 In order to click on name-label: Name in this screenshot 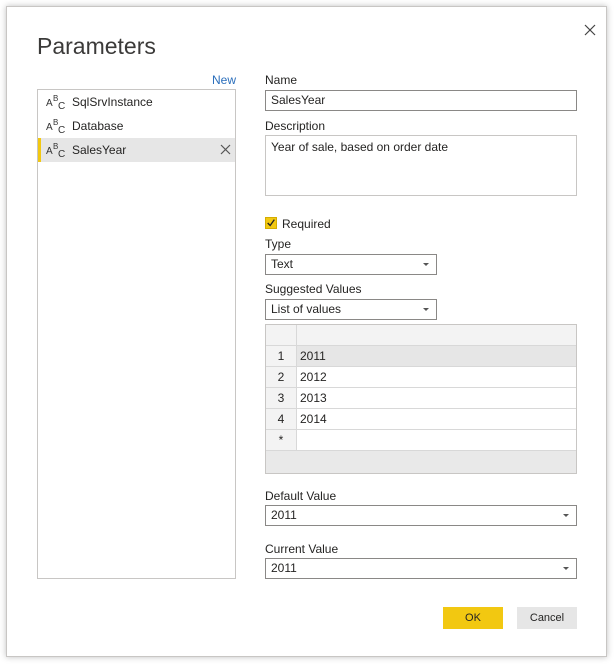, I will do `click(281, 80)`.